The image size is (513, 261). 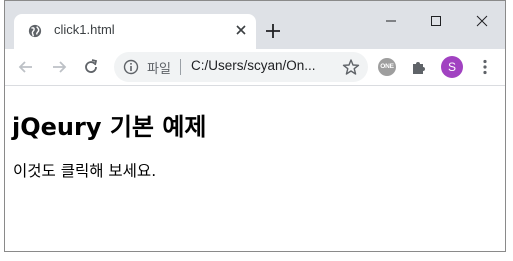 I want to click on security-label: 파일, so click(x=159, y=69).